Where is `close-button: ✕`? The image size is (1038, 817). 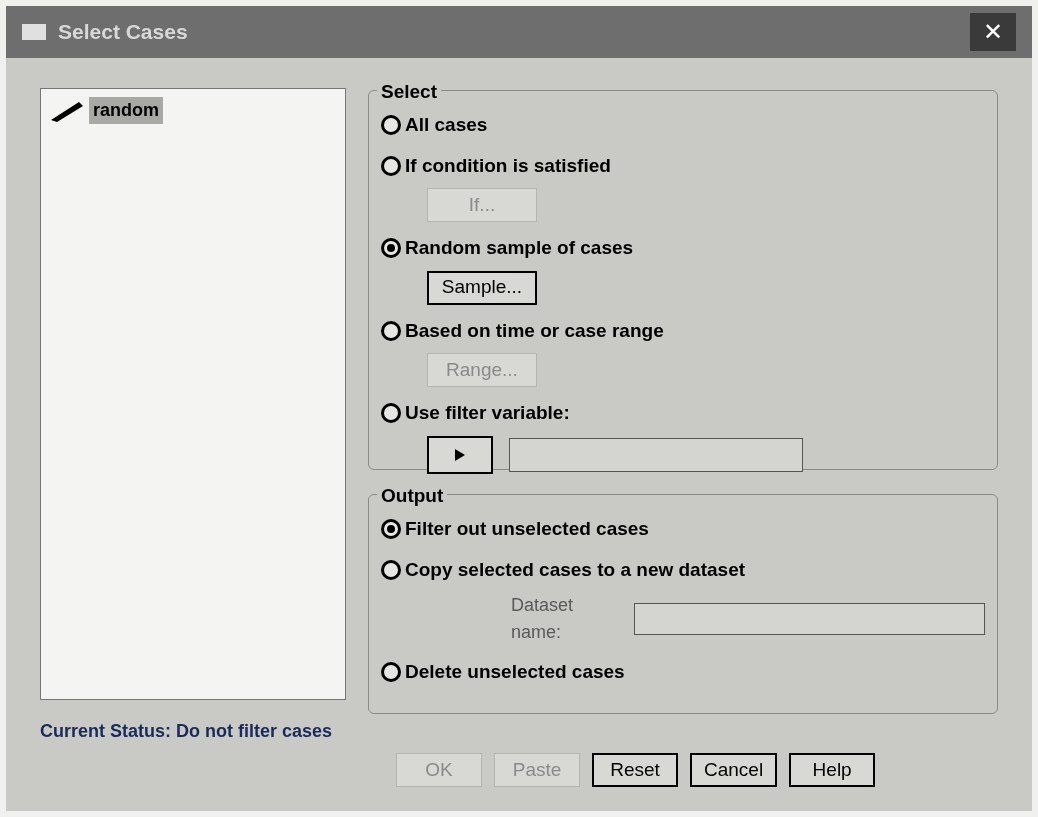
close-button: ✕ is located at coordinates (993, 32).